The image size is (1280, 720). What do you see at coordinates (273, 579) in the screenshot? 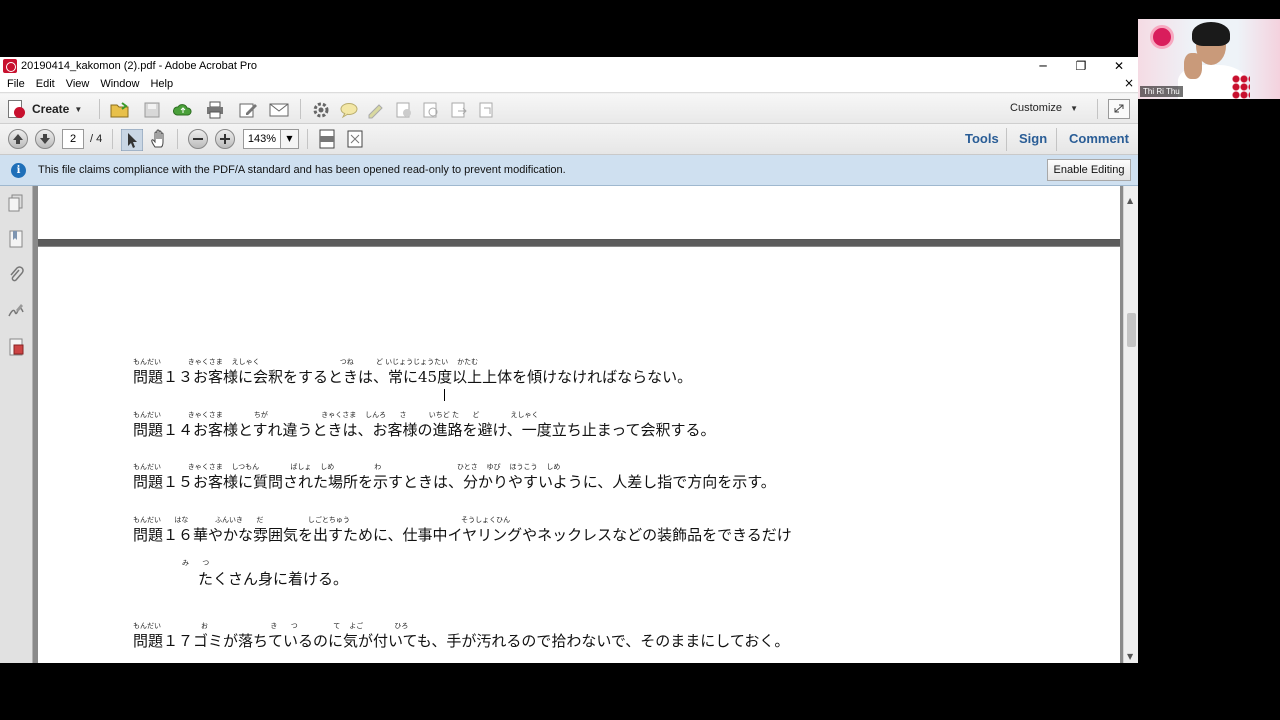
I see `question-16-continued: たくさん身に着ける。` at bounding box center [273, 579].